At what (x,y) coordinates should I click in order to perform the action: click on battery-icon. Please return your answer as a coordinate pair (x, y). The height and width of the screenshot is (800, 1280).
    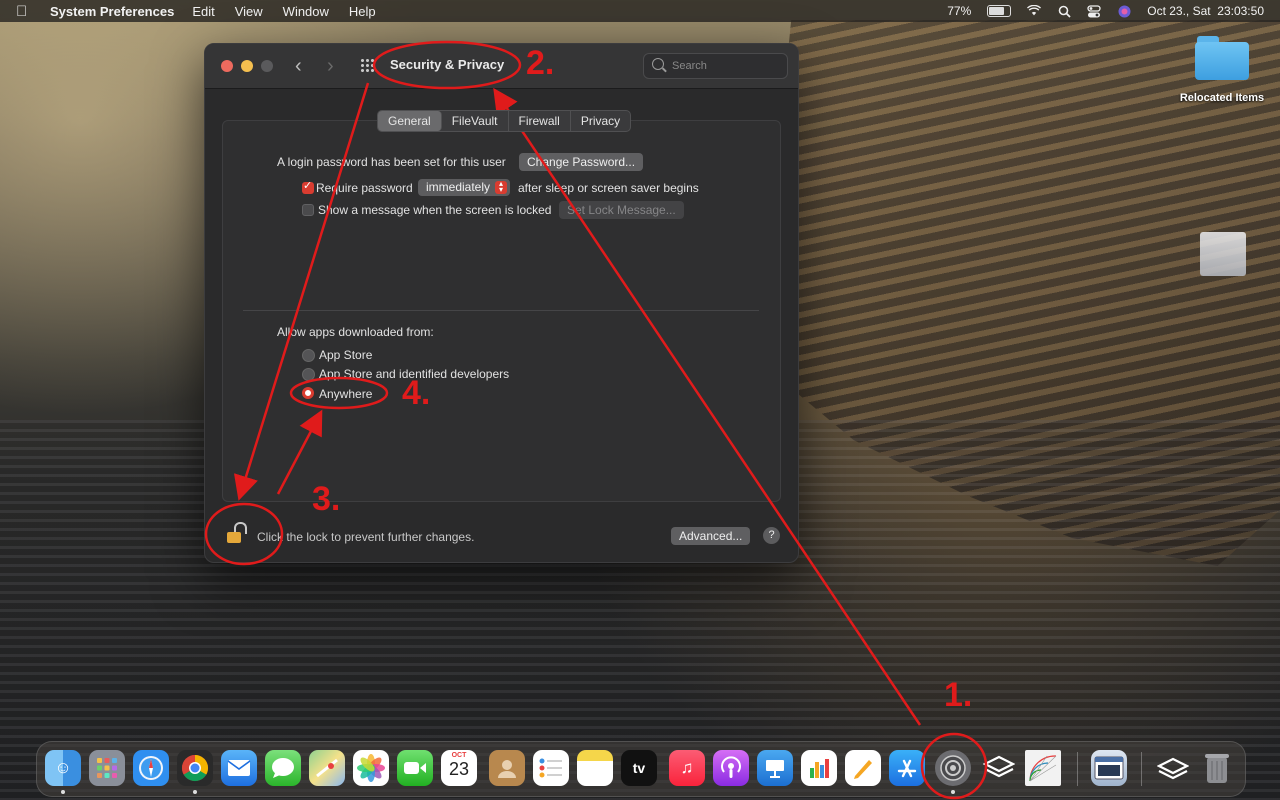
    Looking at the image, I should click on (999, 11).